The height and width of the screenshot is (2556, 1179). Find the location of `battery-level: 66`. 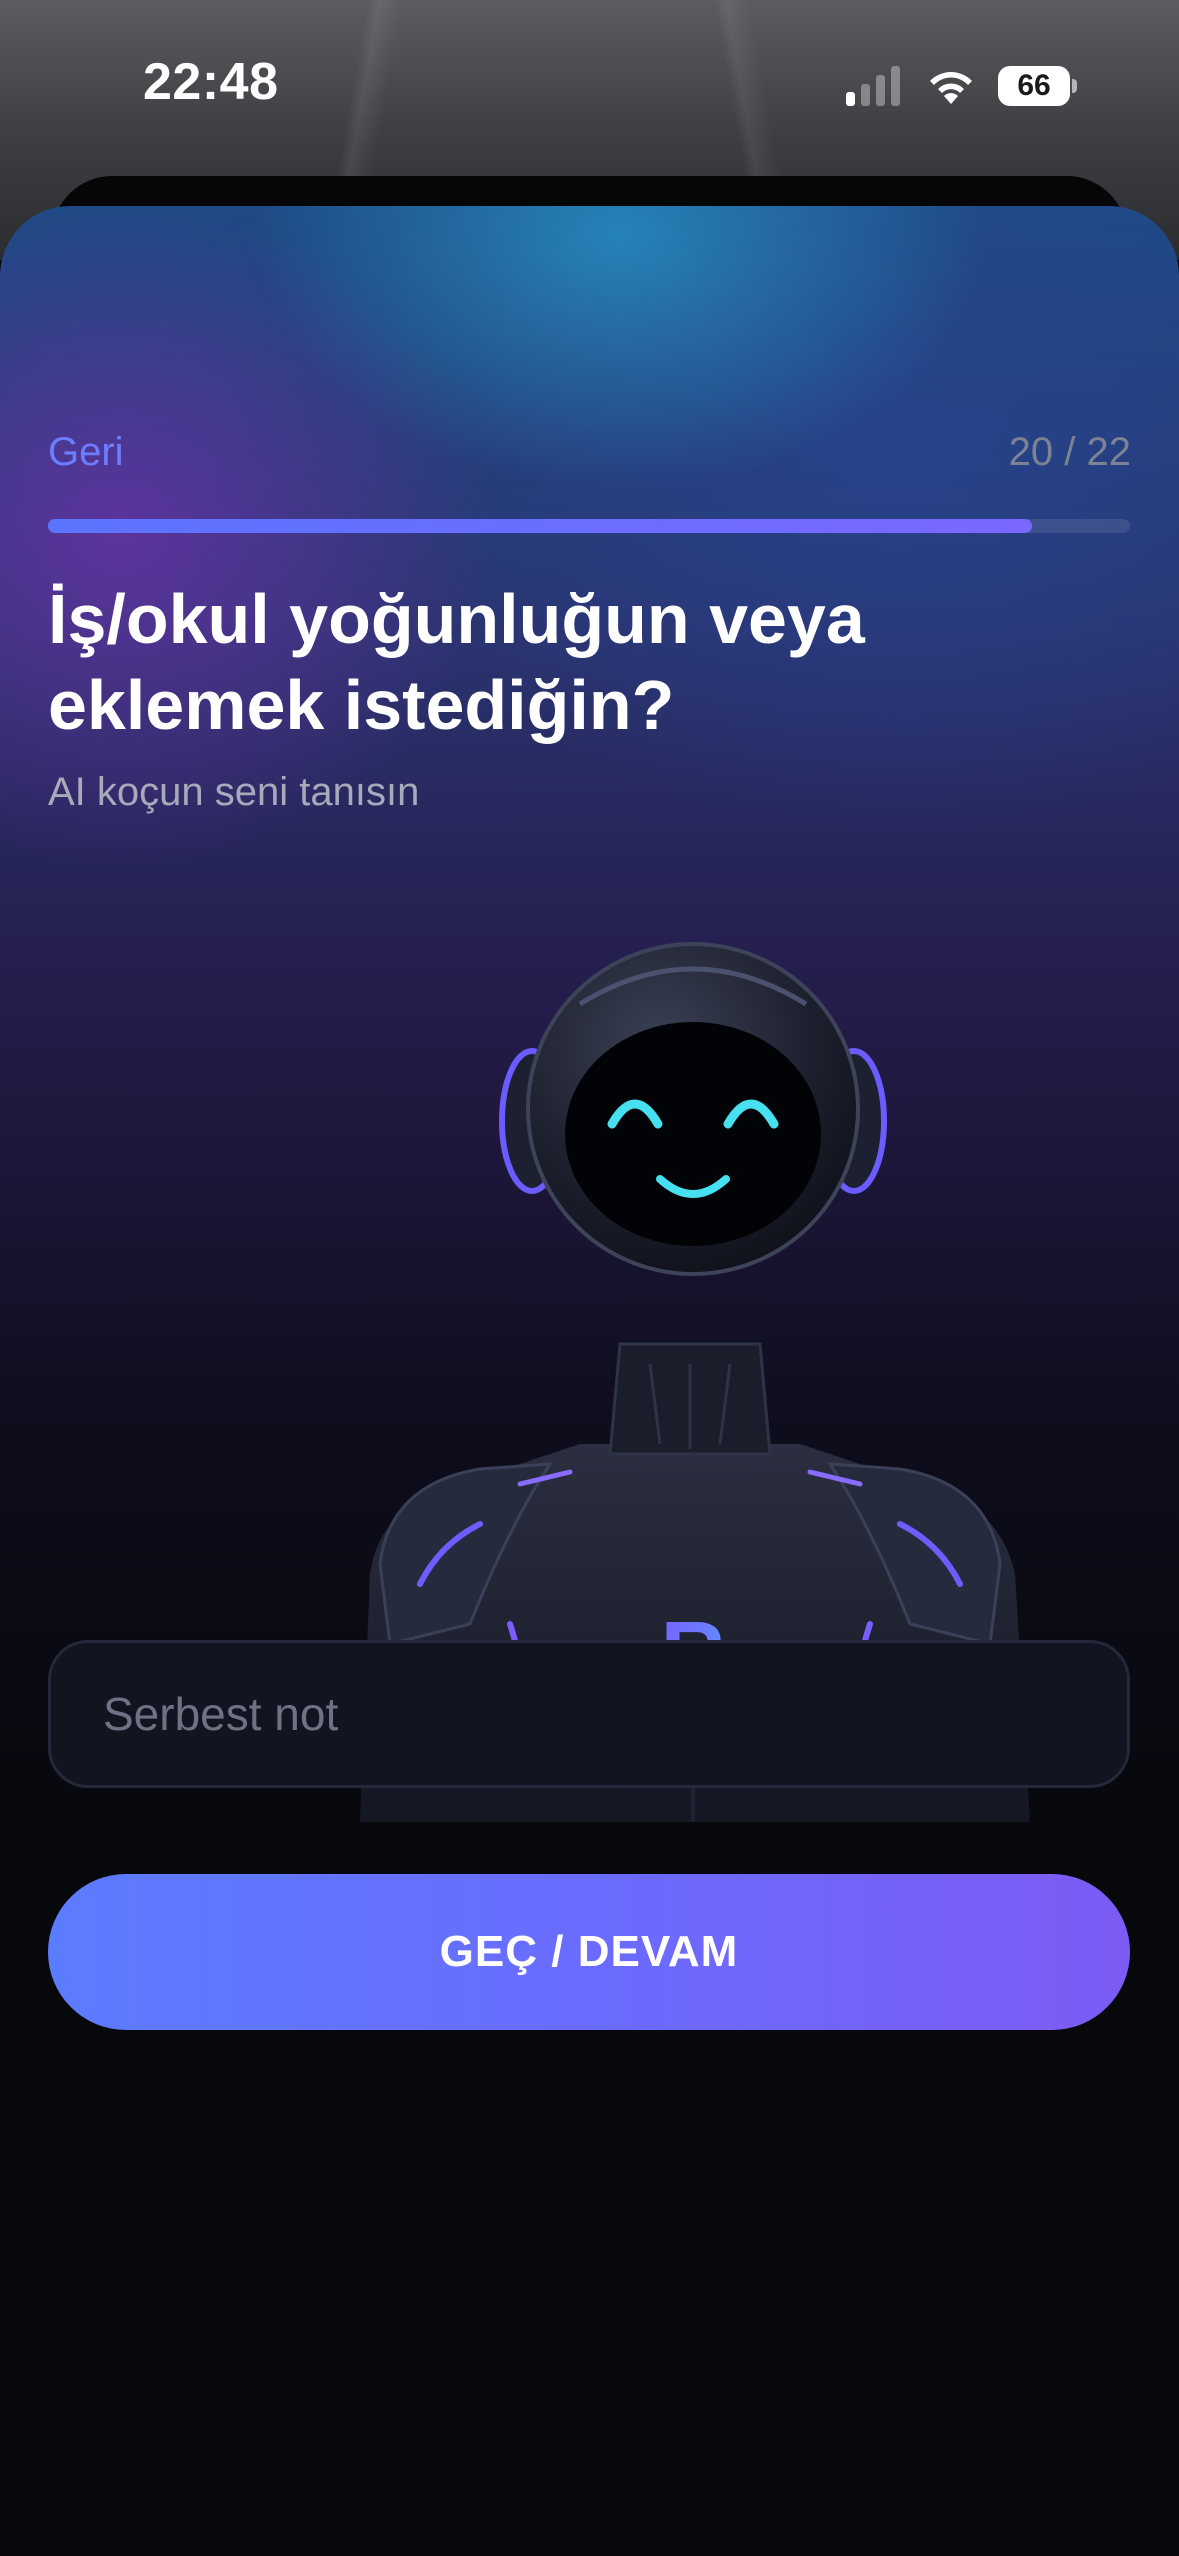

battery-level: 66 is located at coordinates (1034, 86).